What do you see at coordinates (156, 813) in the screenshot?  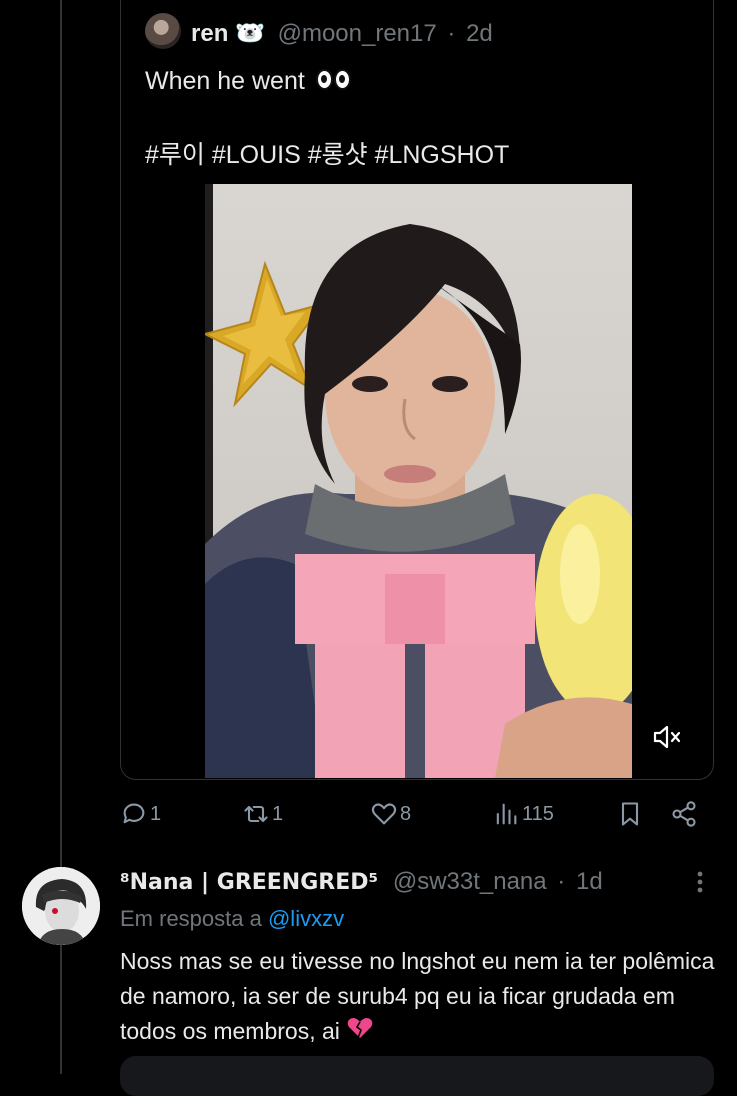 I see `reply-count: 1` at bounding box center [156, 813].